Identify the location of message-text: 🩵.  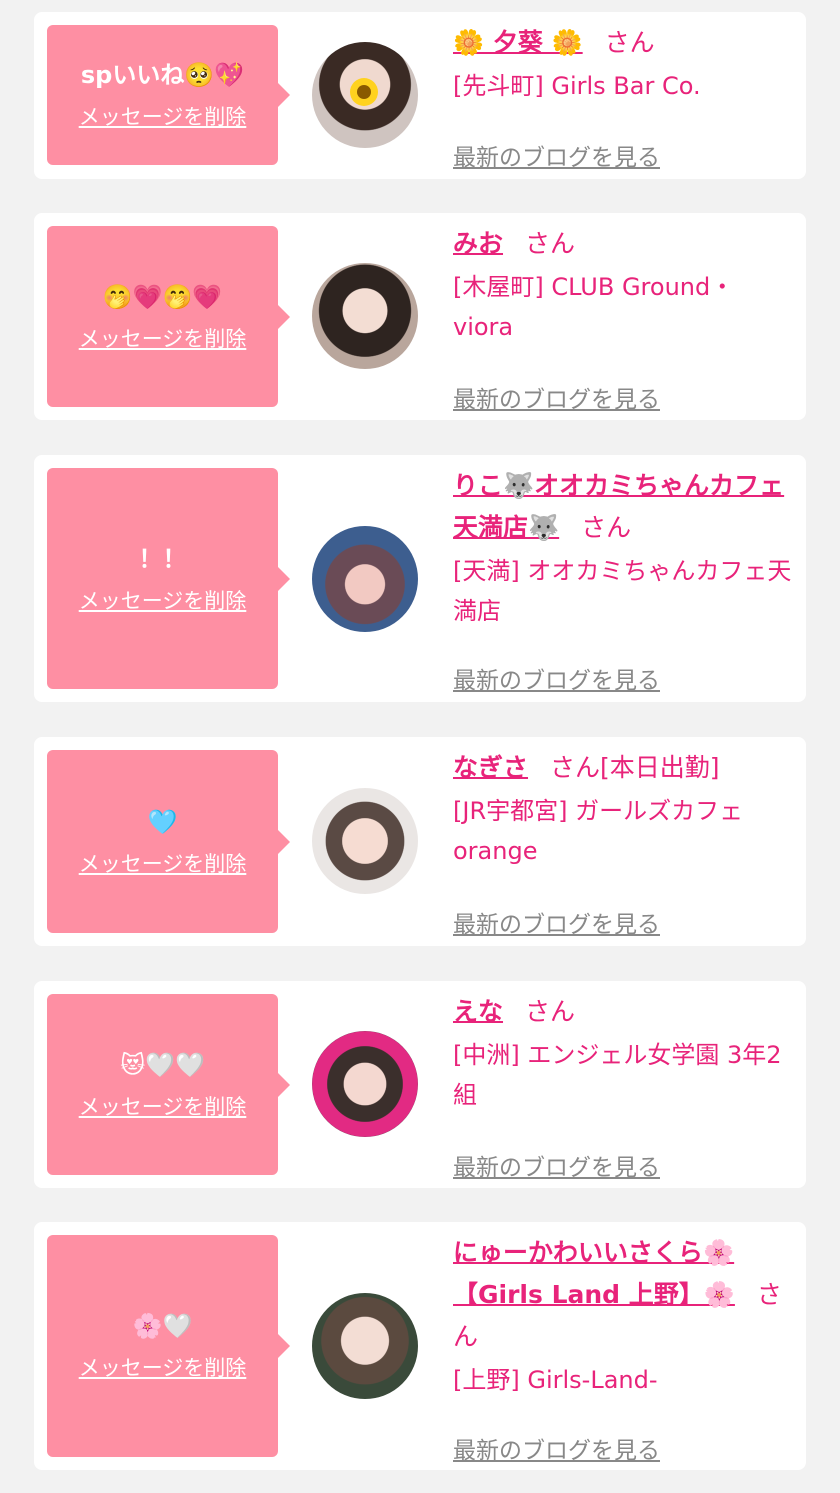
(162, 821).